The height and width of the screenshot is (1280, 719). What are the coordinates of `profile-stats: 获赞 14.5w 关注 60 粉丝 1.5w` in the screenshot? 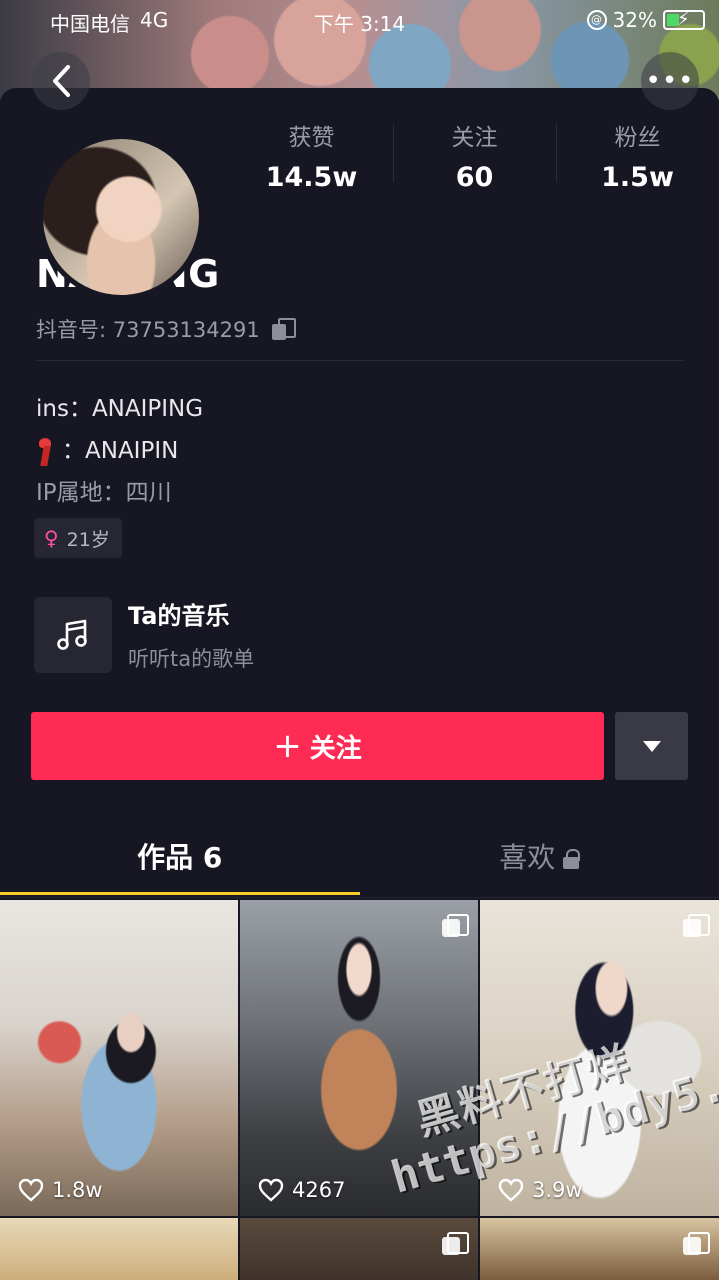 It's located at (474, 155).